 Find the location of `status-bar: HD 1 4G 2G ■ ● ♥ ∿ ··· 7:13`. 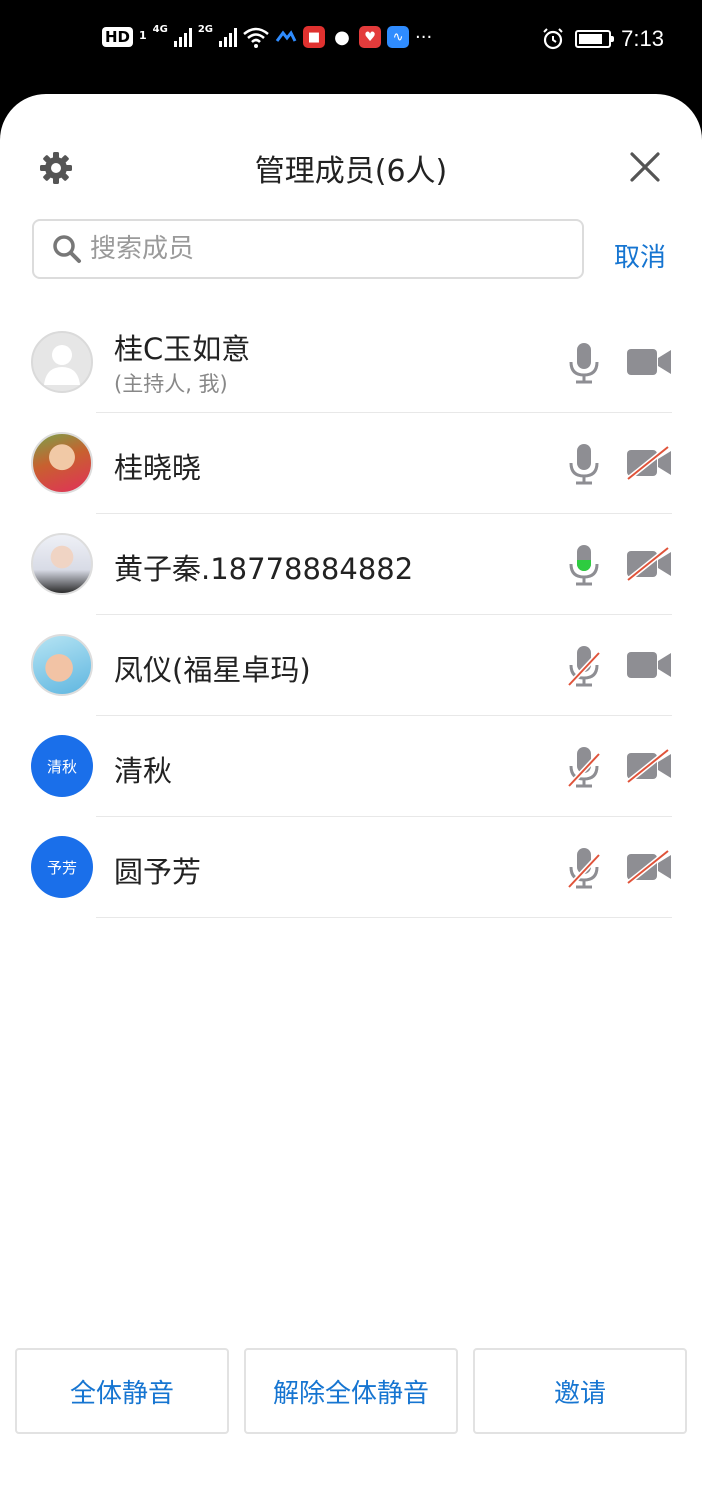

status-bar: HD 1 4G 2G ■ ● ♥ ∿ ··· 7:13 is located at coordinates (351, 43).